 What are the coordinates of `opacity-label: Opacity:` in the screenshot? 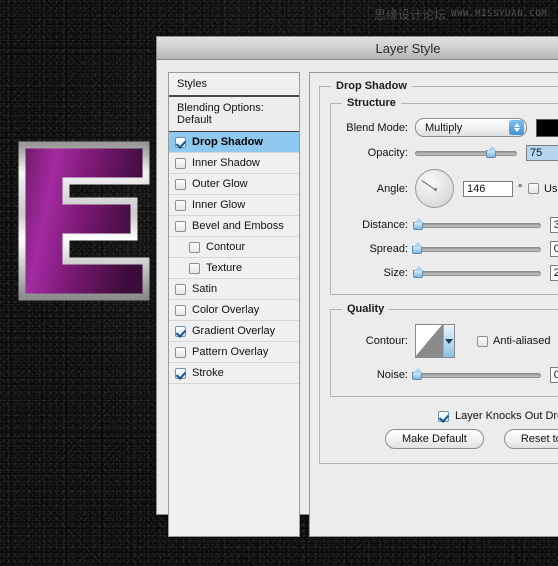 It's located at (387, 153).